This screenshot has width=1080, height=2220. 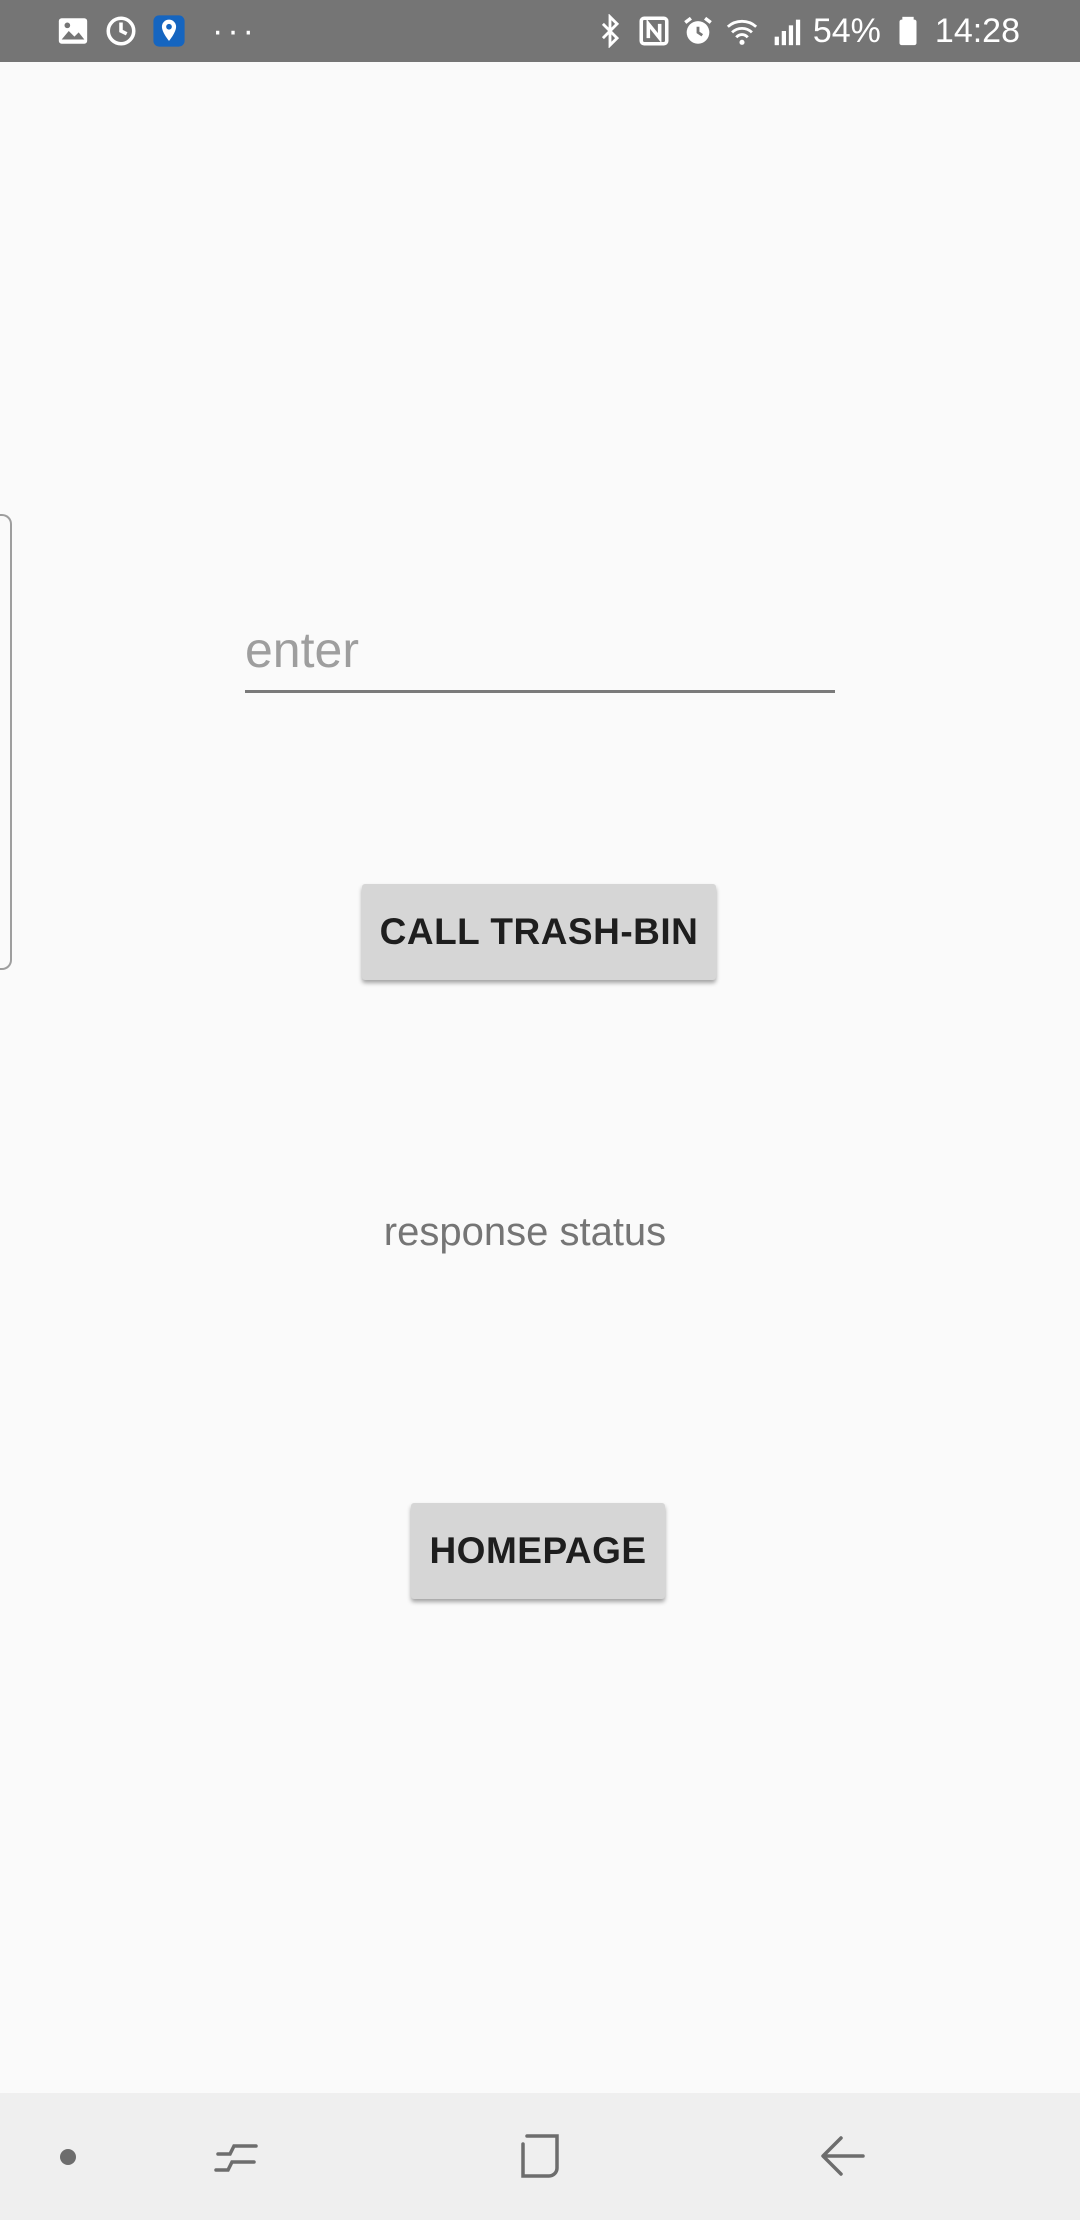 I want to click on input-container, so click(x=540, y=651).